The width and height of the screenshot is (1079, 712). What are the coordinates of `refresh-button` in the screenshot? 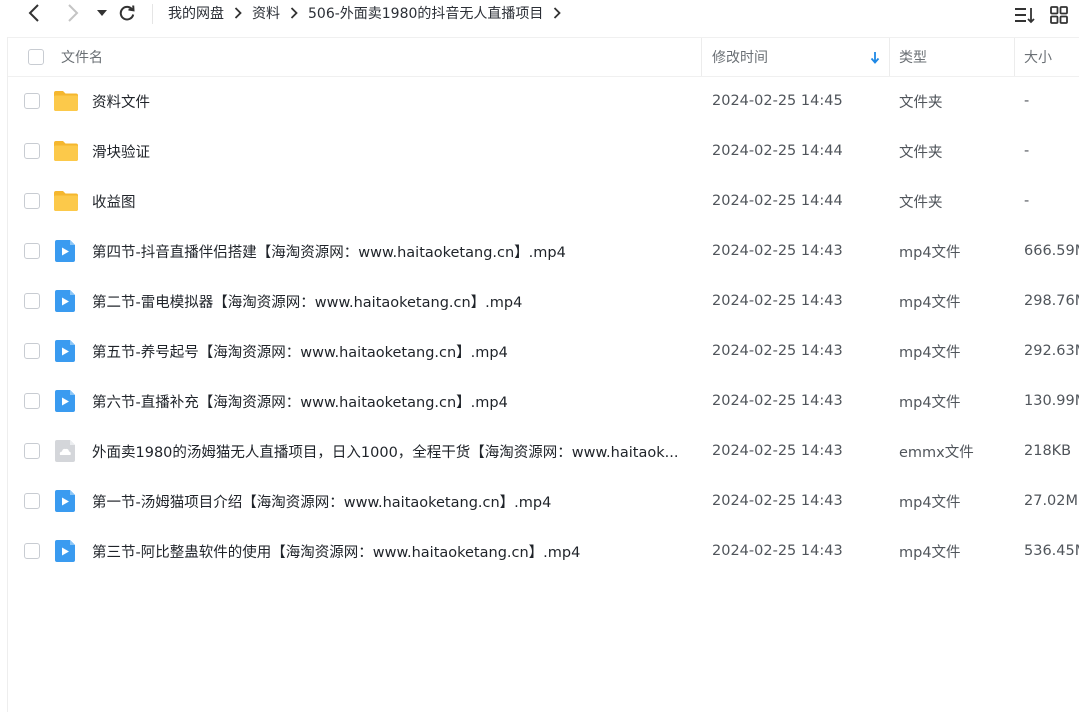 It's located at (127, 13).